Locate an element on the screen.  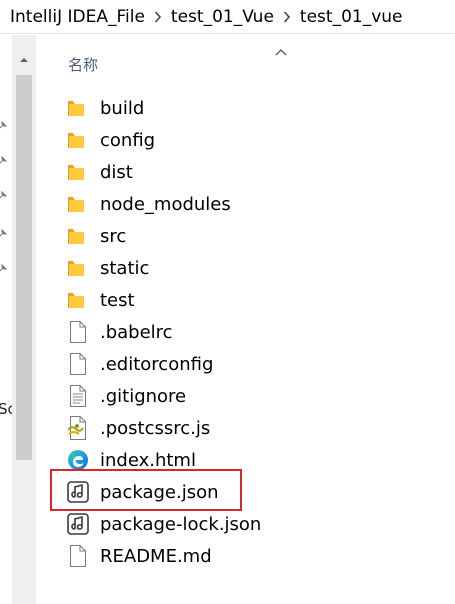
navigation-pane: Sc is located at coordinates (20, 319).